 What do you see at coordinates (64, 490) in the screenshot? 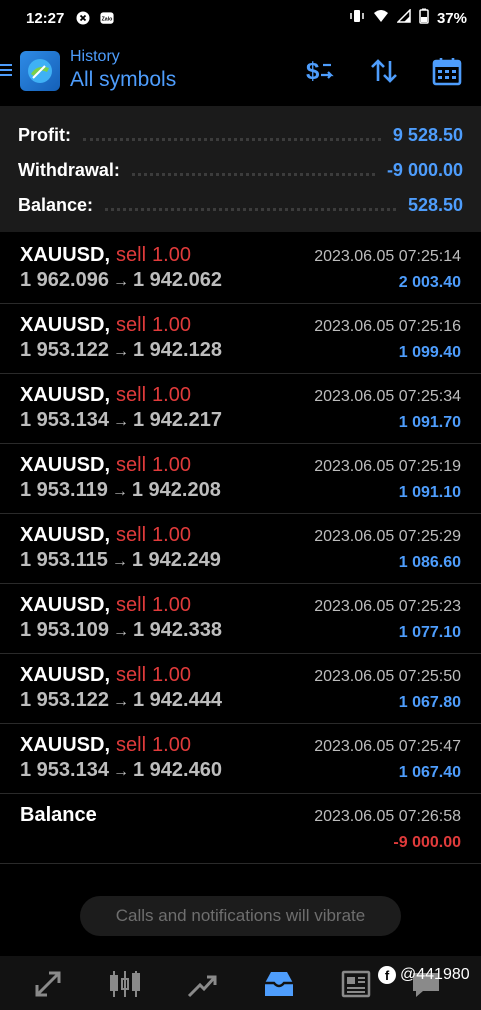
I see `deal-open-price: 1 953.119` at bounding box center [64, 490].